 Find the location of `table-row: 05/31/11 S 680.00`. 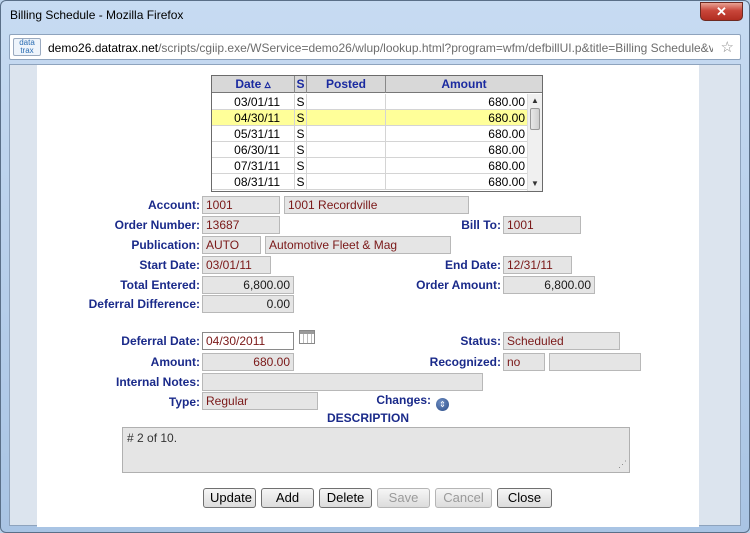

table-row: 05/31/11 S 680.00 is located at coordinates (370, 134).